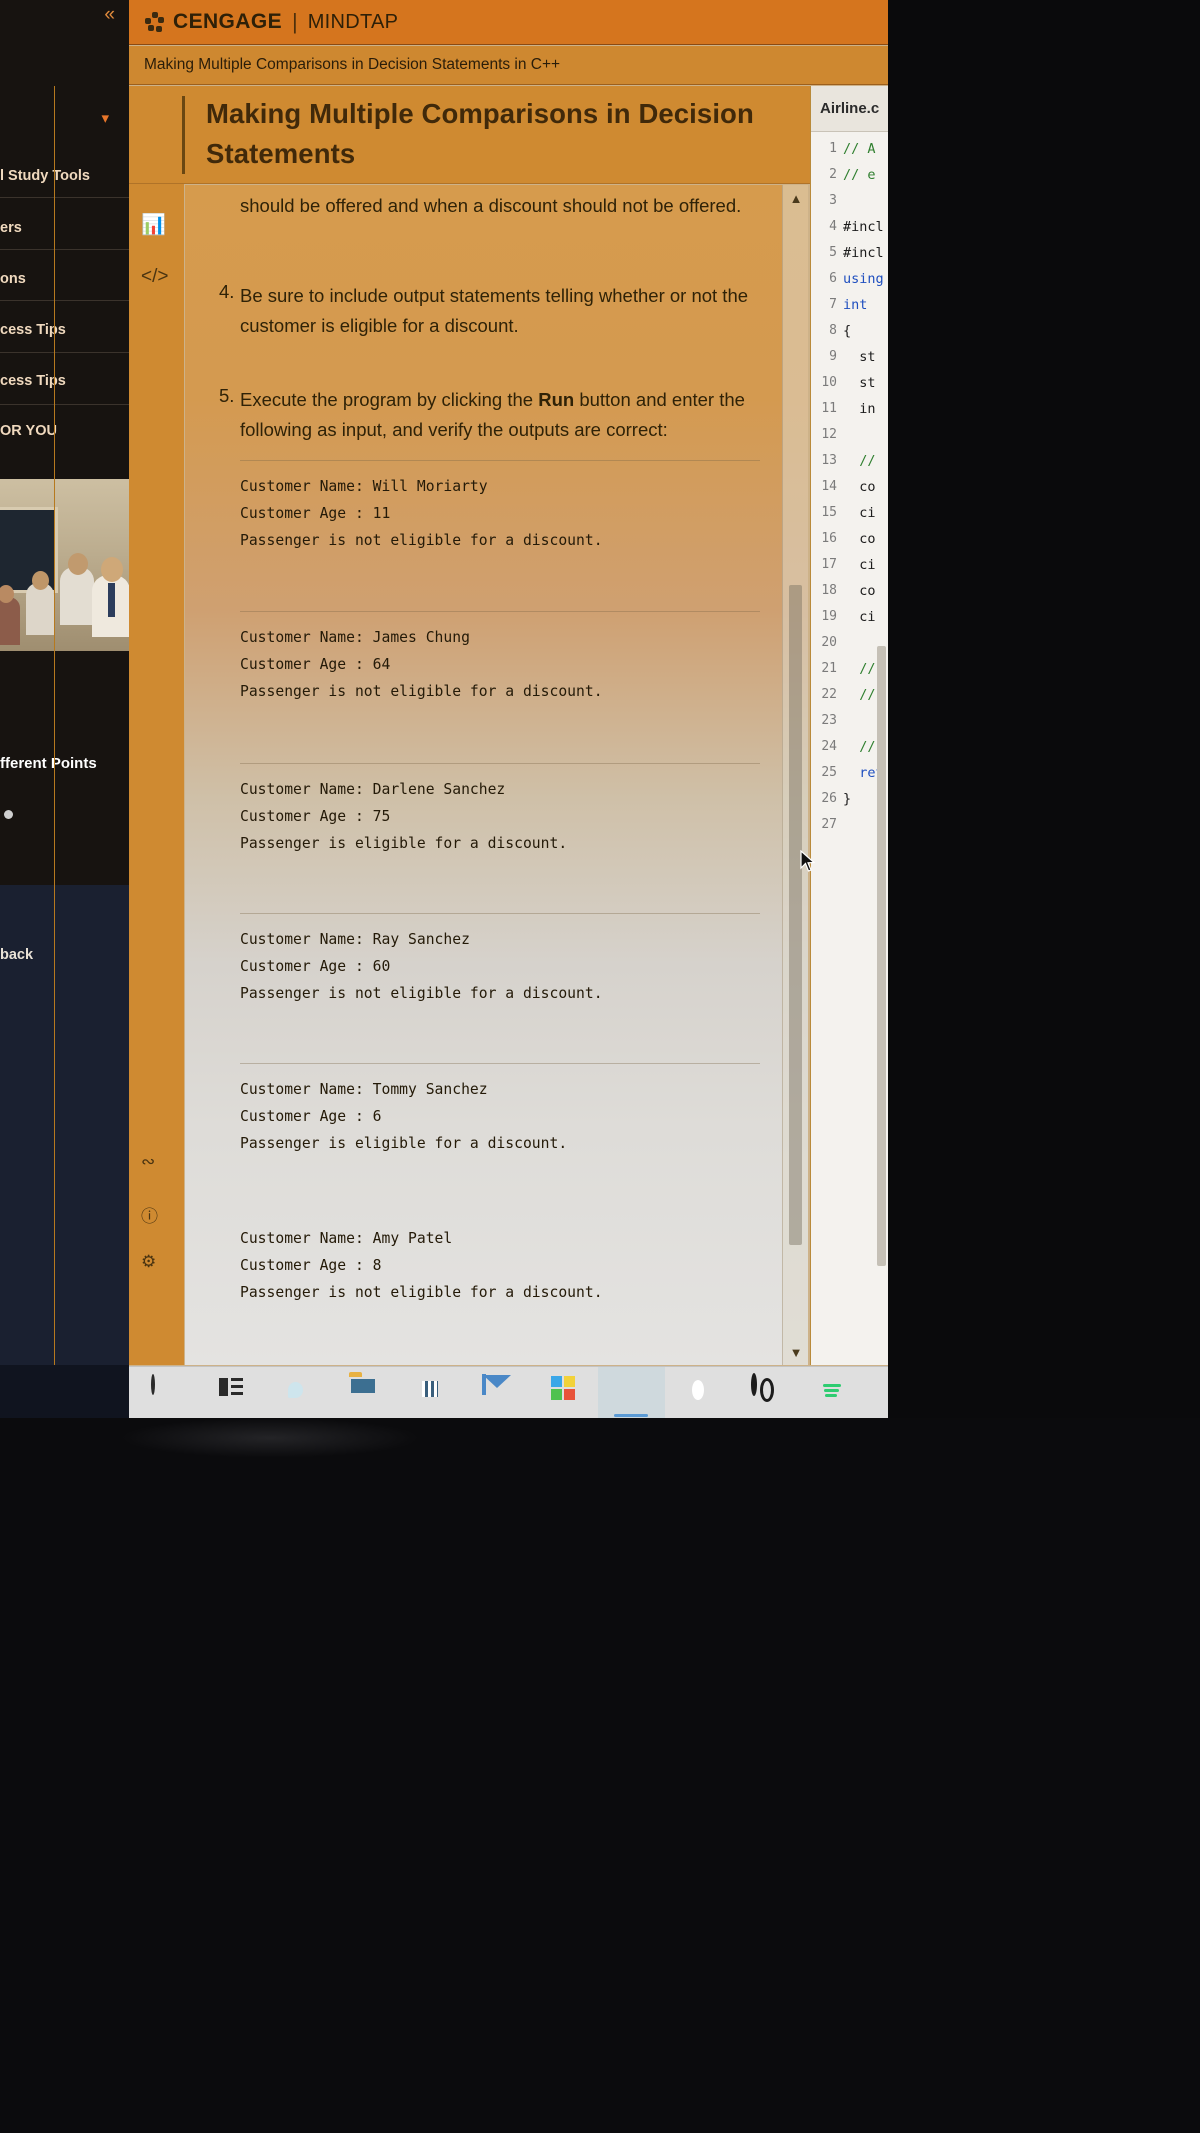  I want to click on promo-person-2-tie, so click(111, 600).